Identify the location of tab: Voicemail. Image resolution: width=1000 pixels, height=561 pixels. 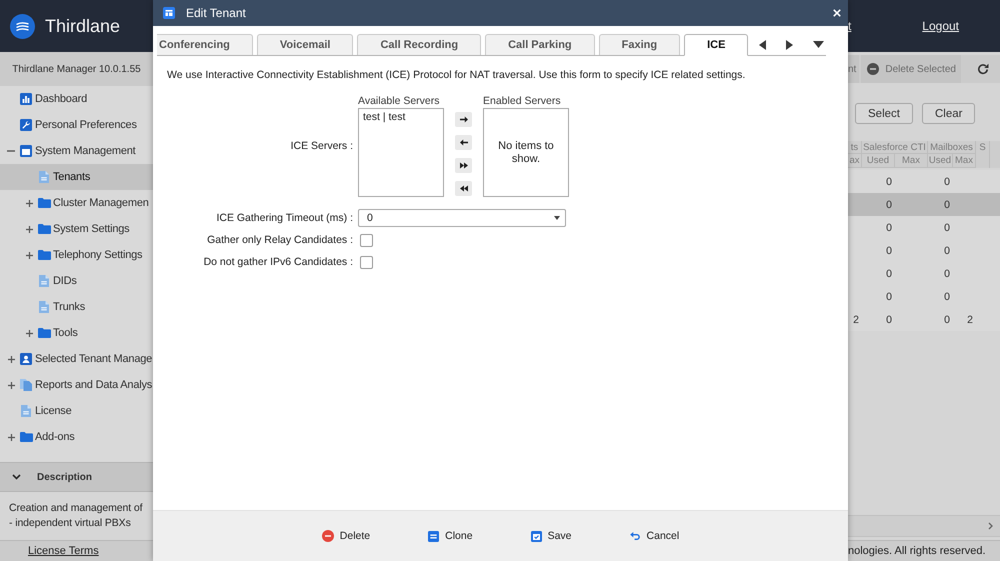
(305, 44).